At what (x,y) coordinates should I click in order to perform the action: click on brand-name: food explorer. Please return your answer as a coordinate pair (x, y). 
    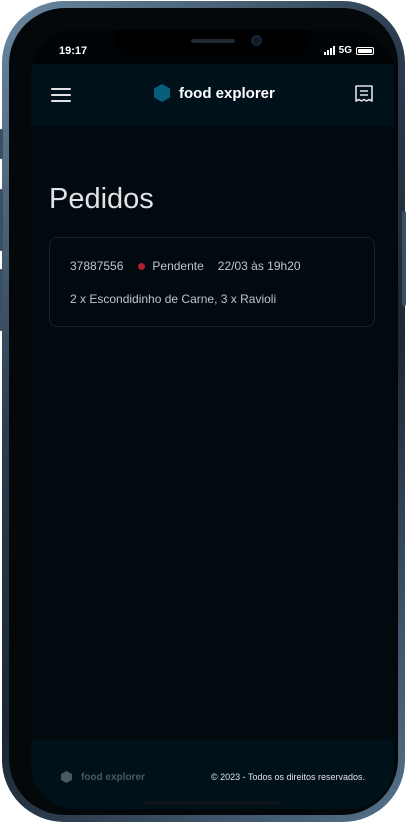
    Looking at the image, I should click on (227, 93).